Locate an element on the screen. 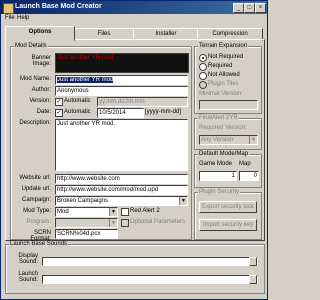 This screenshot has width=320, height=300. scrn-format-input: SCRN%04d.pcx is located at coordinates (86, 234).